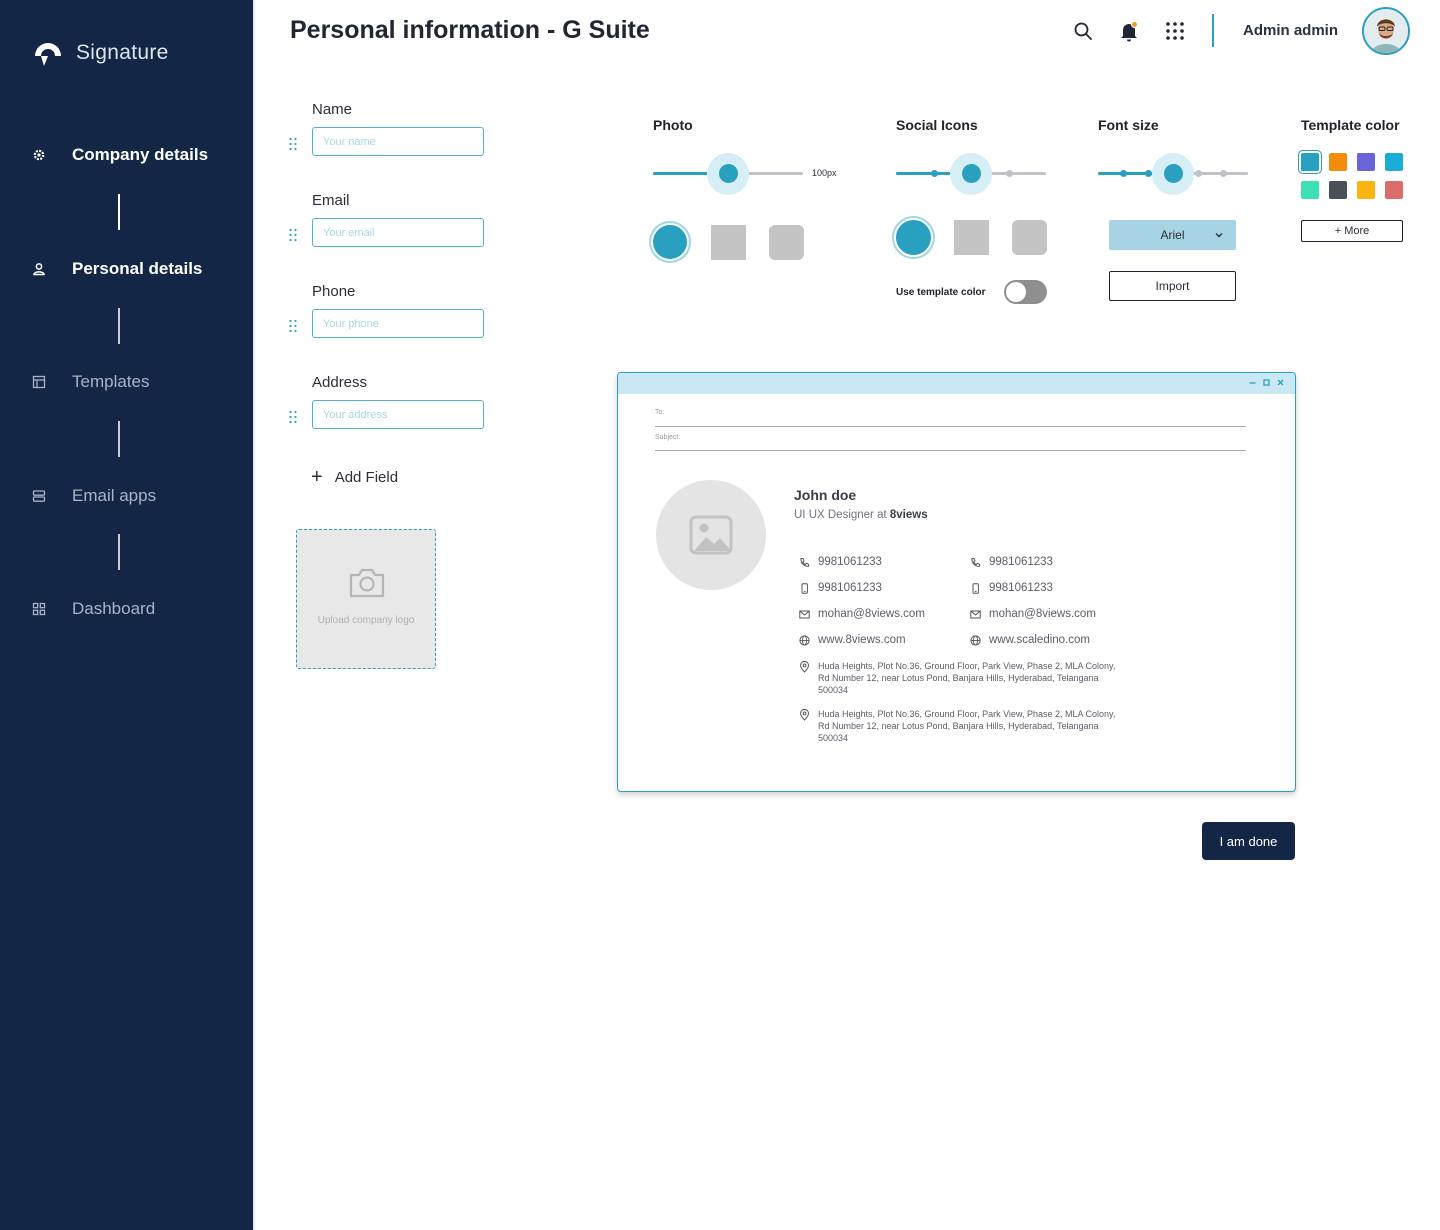  Describe the element at coordinates (1175, 31) in the screenshot. I see `apps-icon` at that location.